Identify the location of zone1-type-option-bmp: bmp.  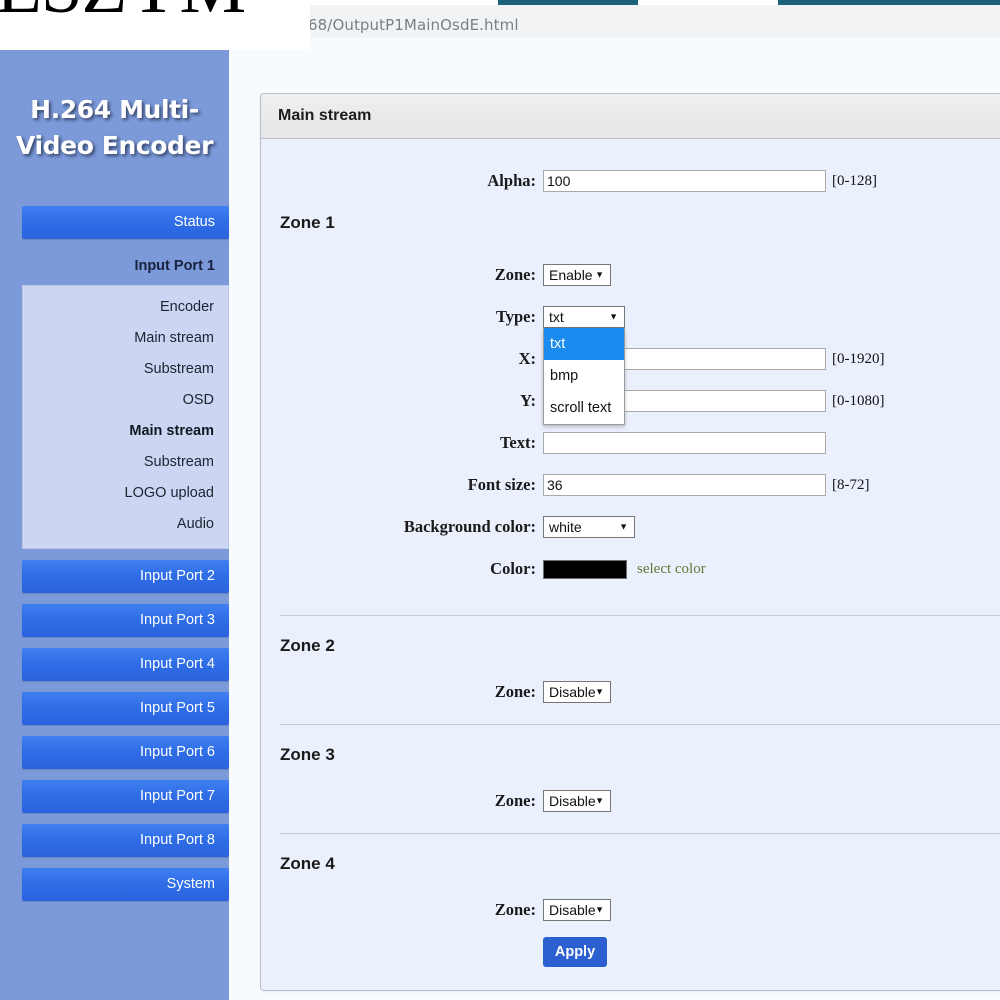
(584, 376).